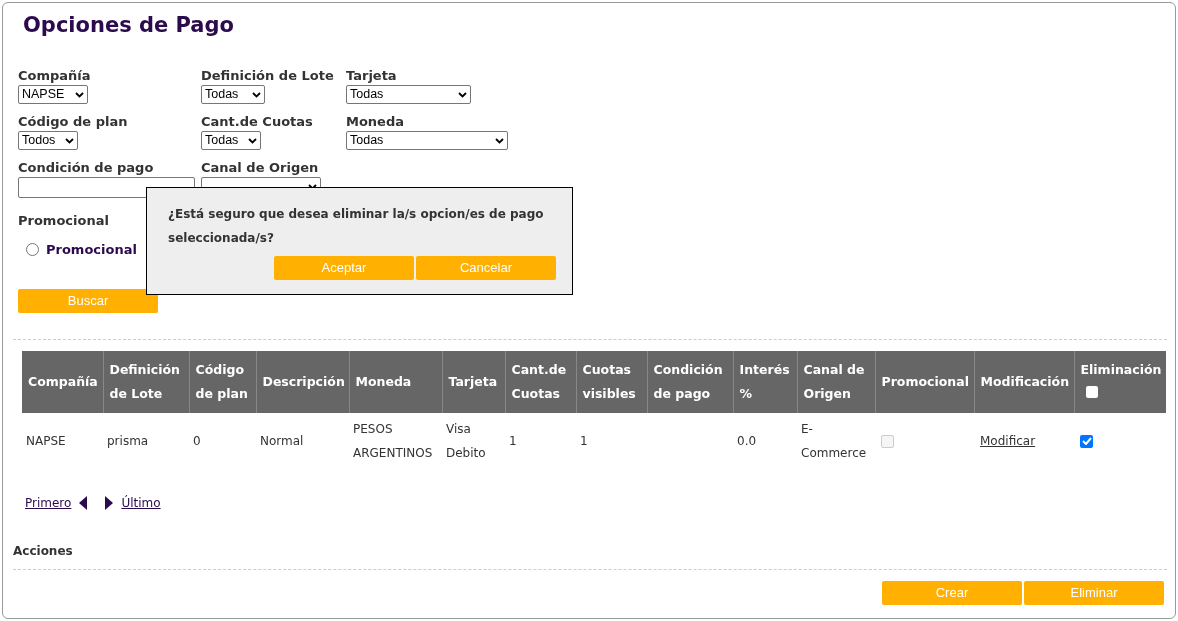 This screenshot has height=621, width=1178. I want to click on dropdown: NAPSE, so click(53, 94).